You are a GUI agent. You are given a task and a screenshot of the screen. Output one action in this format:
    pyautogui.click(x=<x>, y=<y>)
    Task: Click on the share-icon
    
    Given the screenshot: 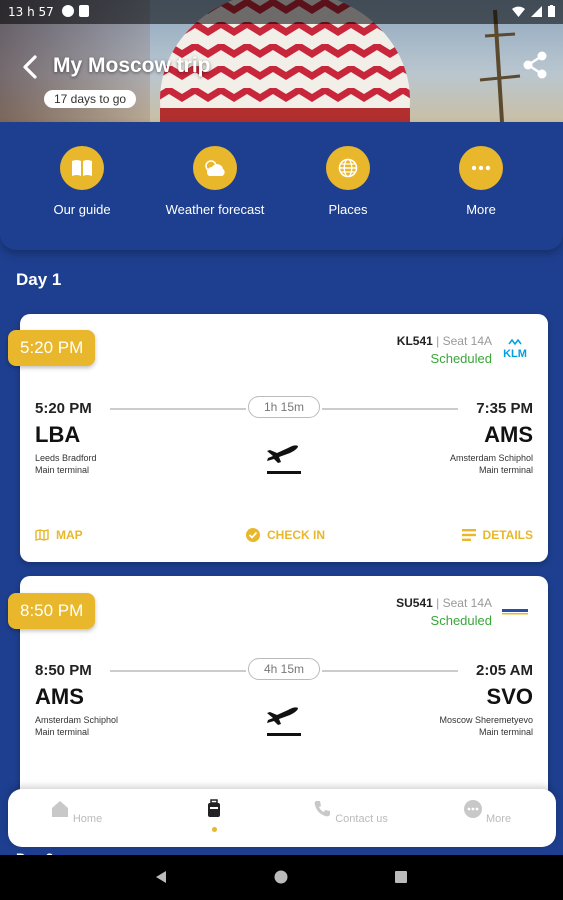 What is the action you would take?
    pyautogui.click(x=535, y=65)
    